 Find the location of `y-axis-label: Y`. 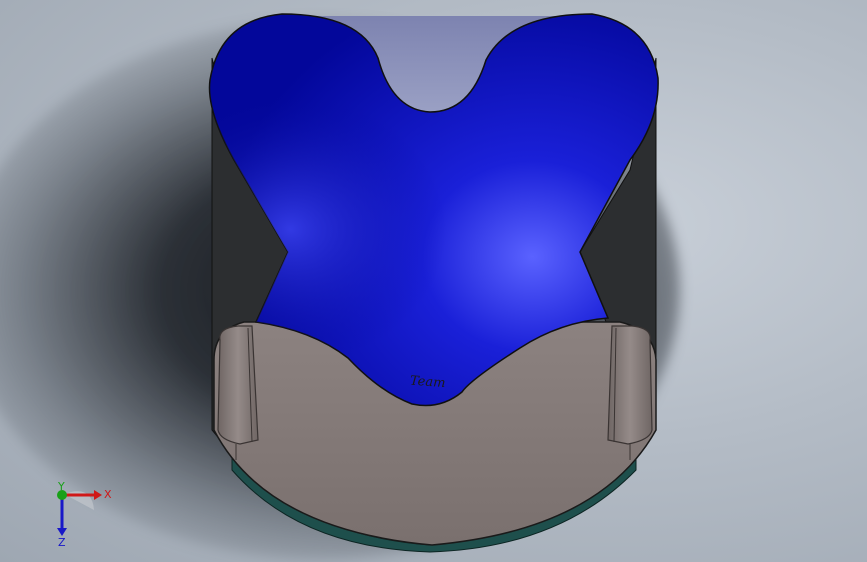

y-axis-label: Y is located at coordinates (61, 486).